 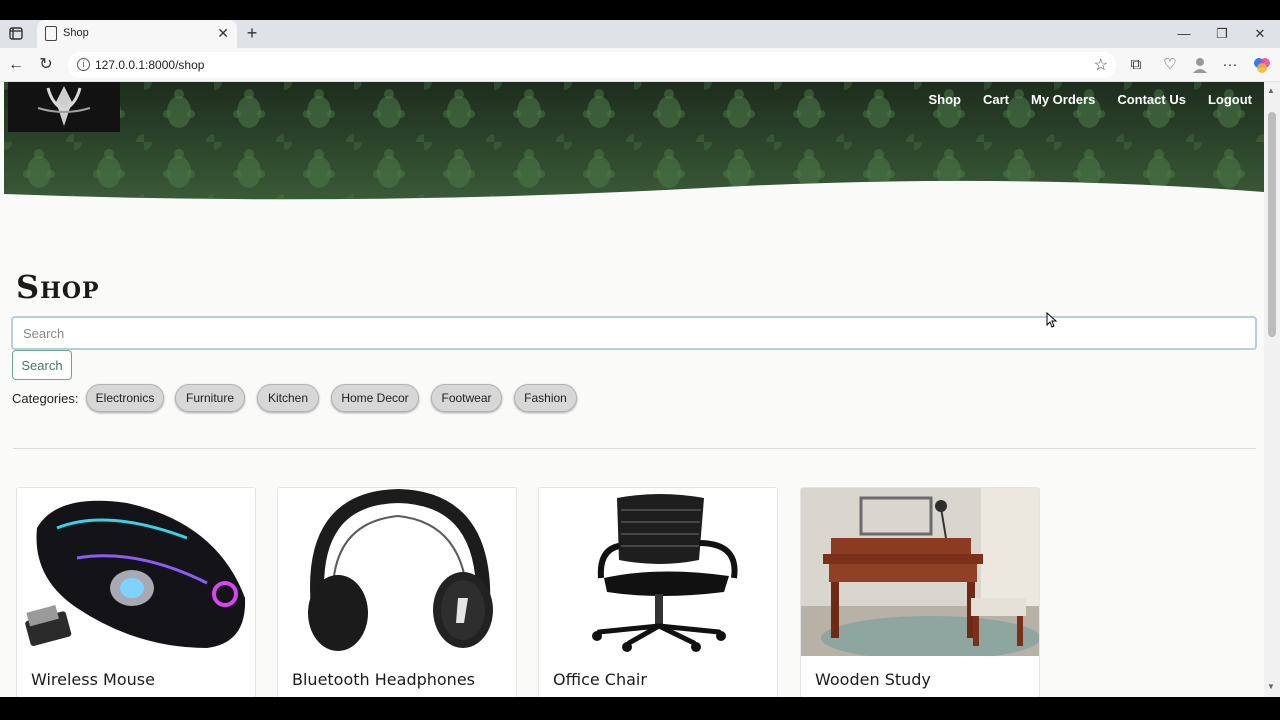 I want to click on product-card: Wooden Study, so click(x=920, y=592).